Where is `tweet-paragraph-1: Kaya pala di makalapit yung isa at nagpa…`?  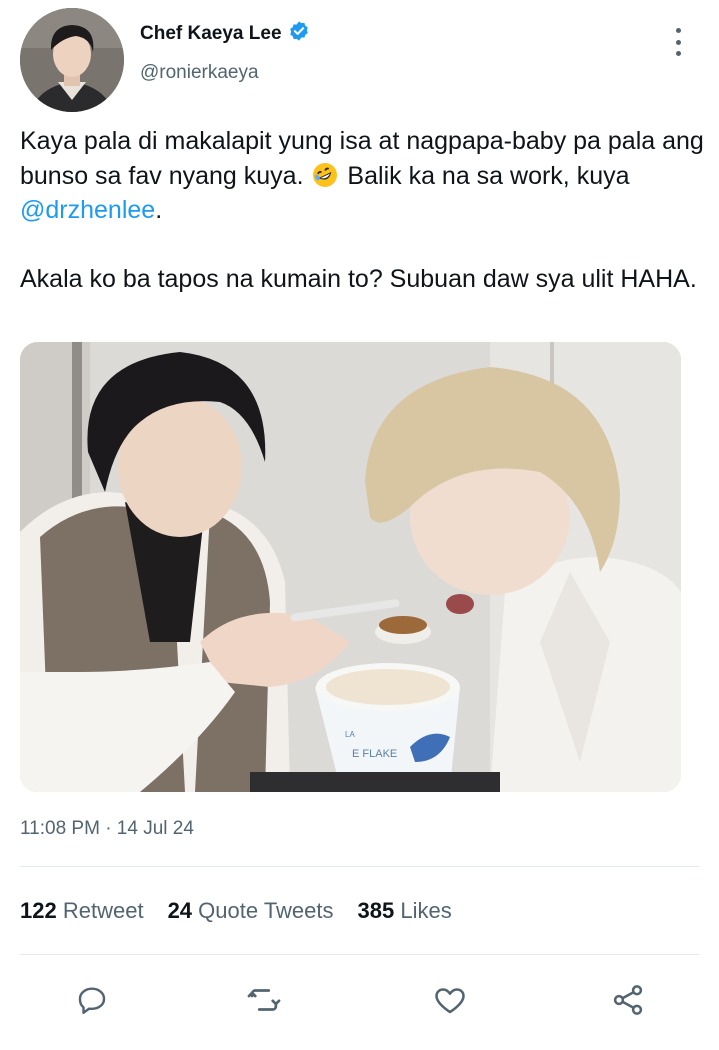
tweet-paragraph-1: Kaya pala di makalapit yung isa at nagpa… is located at coordinates (365, 176).